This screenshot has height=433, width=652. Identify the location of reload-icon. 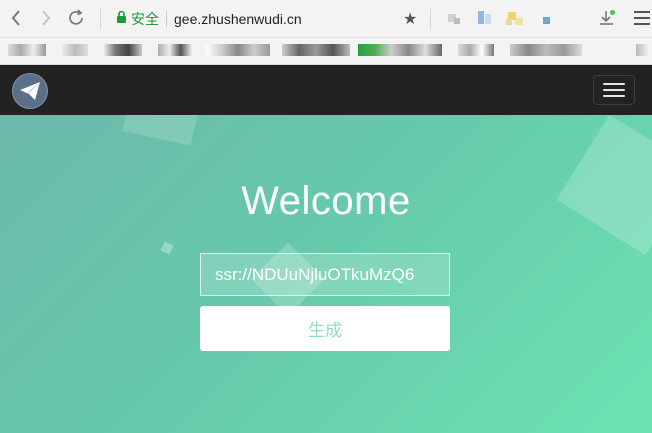
(76, 18).